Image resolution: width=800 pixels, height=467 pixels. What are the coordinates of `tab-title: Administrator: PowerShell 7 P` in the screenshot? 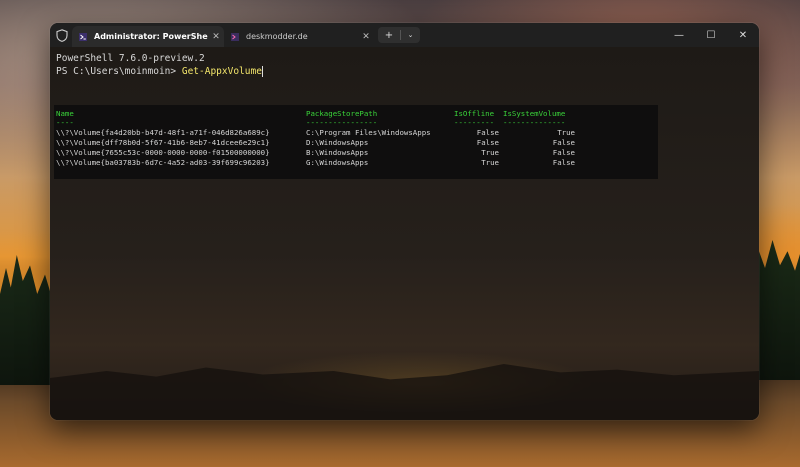 It's located at (151, 36).